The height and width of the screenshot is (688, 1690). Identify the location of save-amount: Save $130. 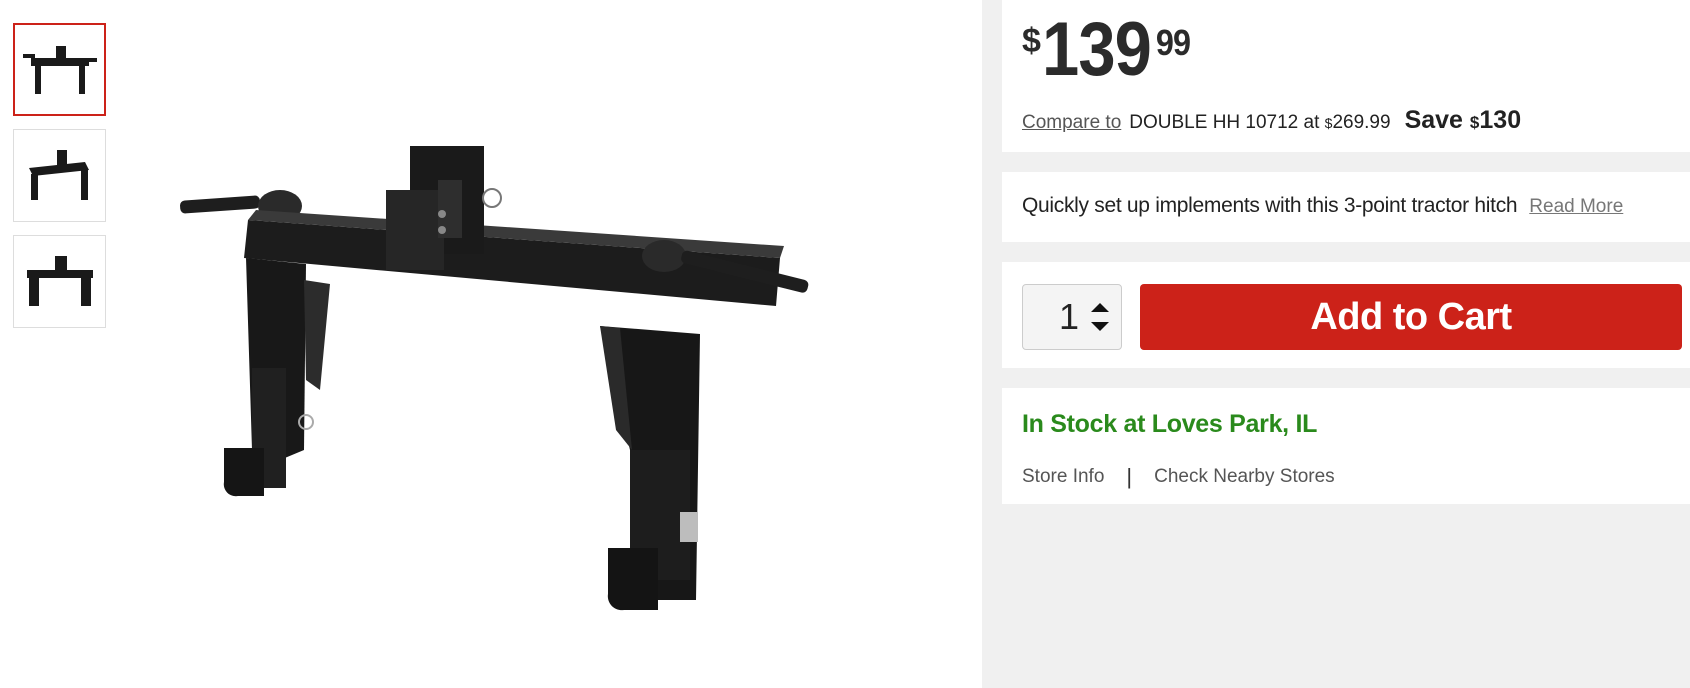
(1463, 120).